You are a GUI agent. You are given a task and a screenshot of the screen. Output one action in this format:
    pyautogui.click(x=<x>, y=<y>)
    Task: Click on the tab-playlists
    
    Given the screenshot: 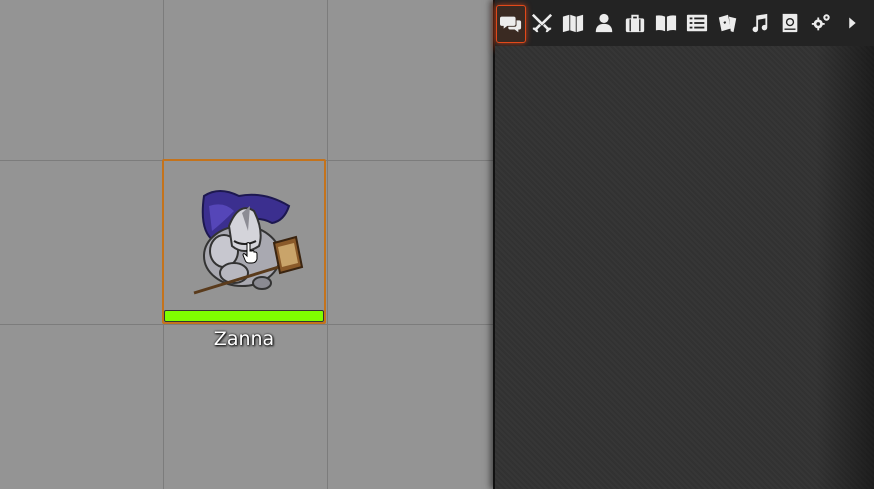 What is the action you would take?
    pyautogui.click(x=759, y=23)
    